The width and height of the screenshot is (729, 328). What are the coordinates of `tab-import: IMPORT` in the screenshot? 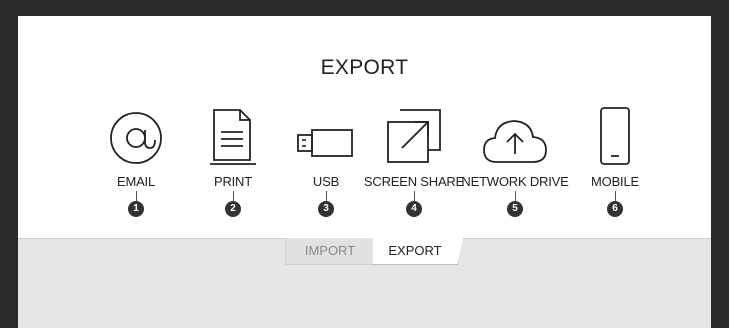 It's located at (330, 251).